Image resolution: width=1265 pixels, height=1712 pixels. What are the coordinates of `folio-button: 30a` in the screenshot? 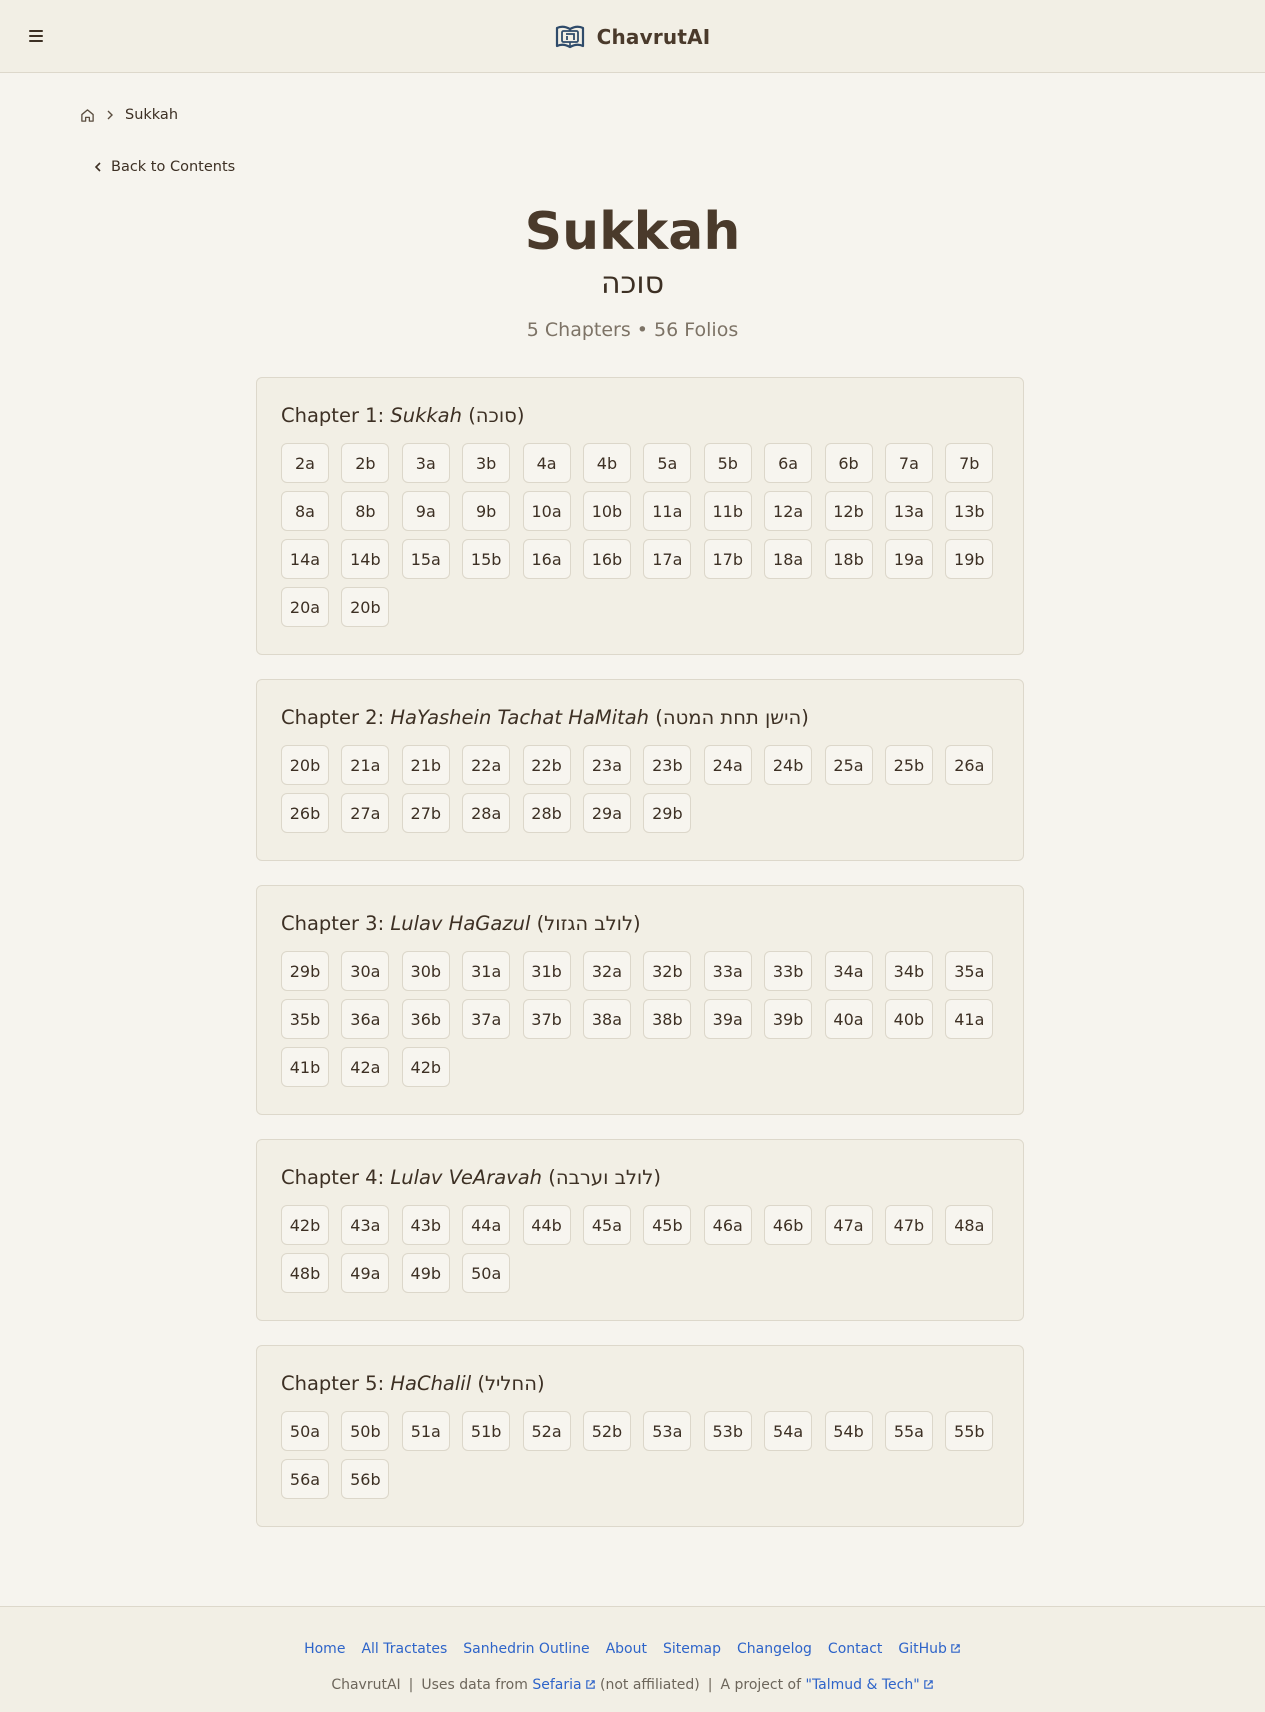 It's located at (365, 971).